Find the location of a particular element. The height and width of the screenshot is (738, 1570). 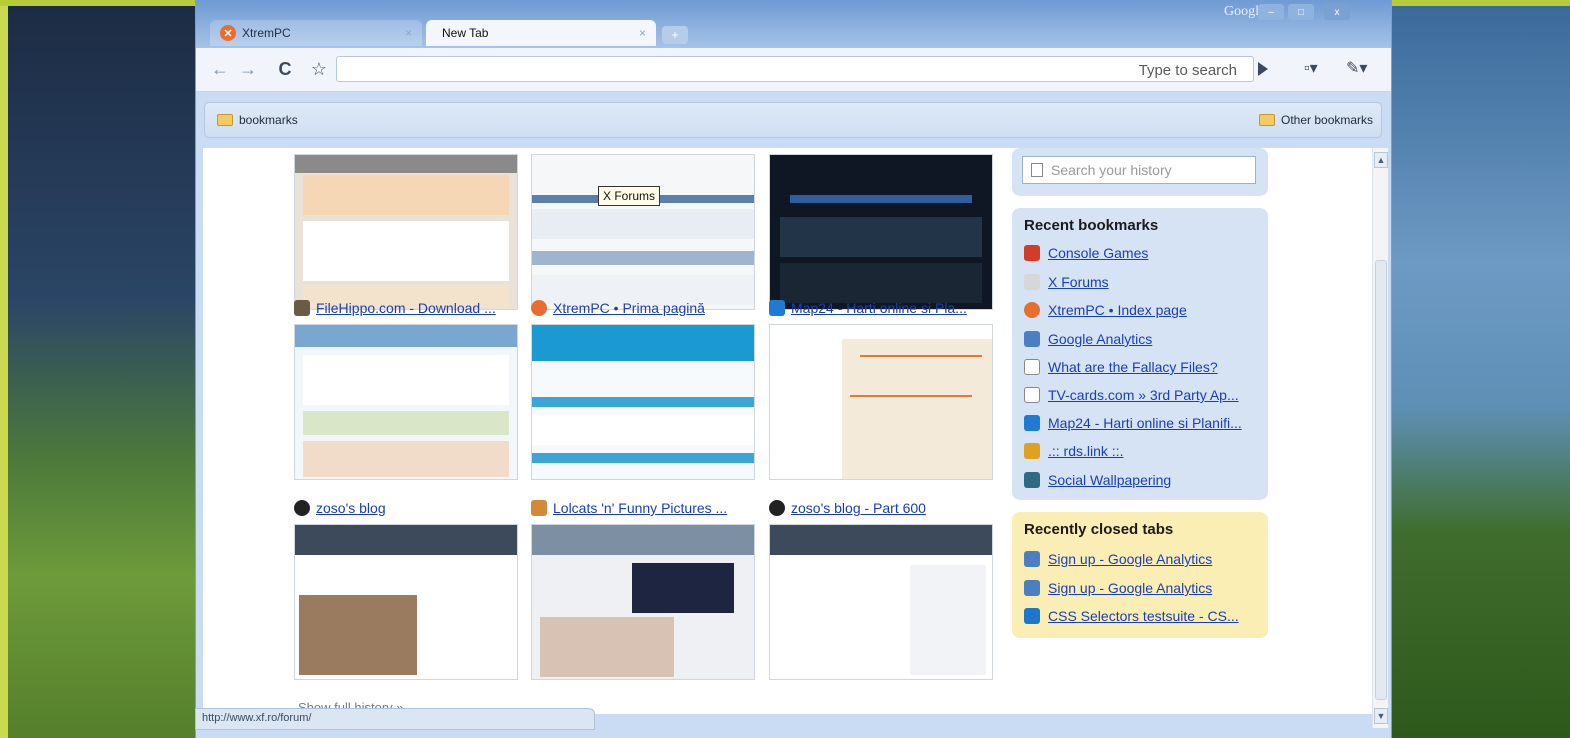

tab-new-tab: New Tab × is located at coordinates (541, 33).